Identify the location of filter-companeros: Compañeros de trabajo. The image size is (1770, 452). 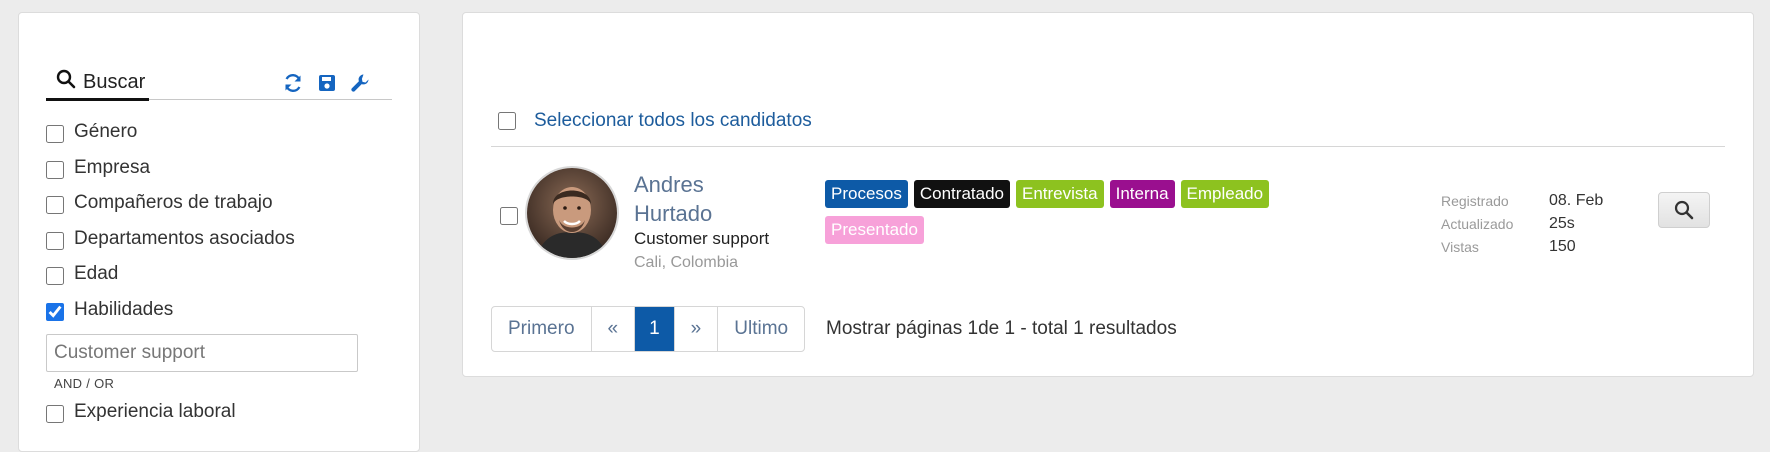
(226, 210).